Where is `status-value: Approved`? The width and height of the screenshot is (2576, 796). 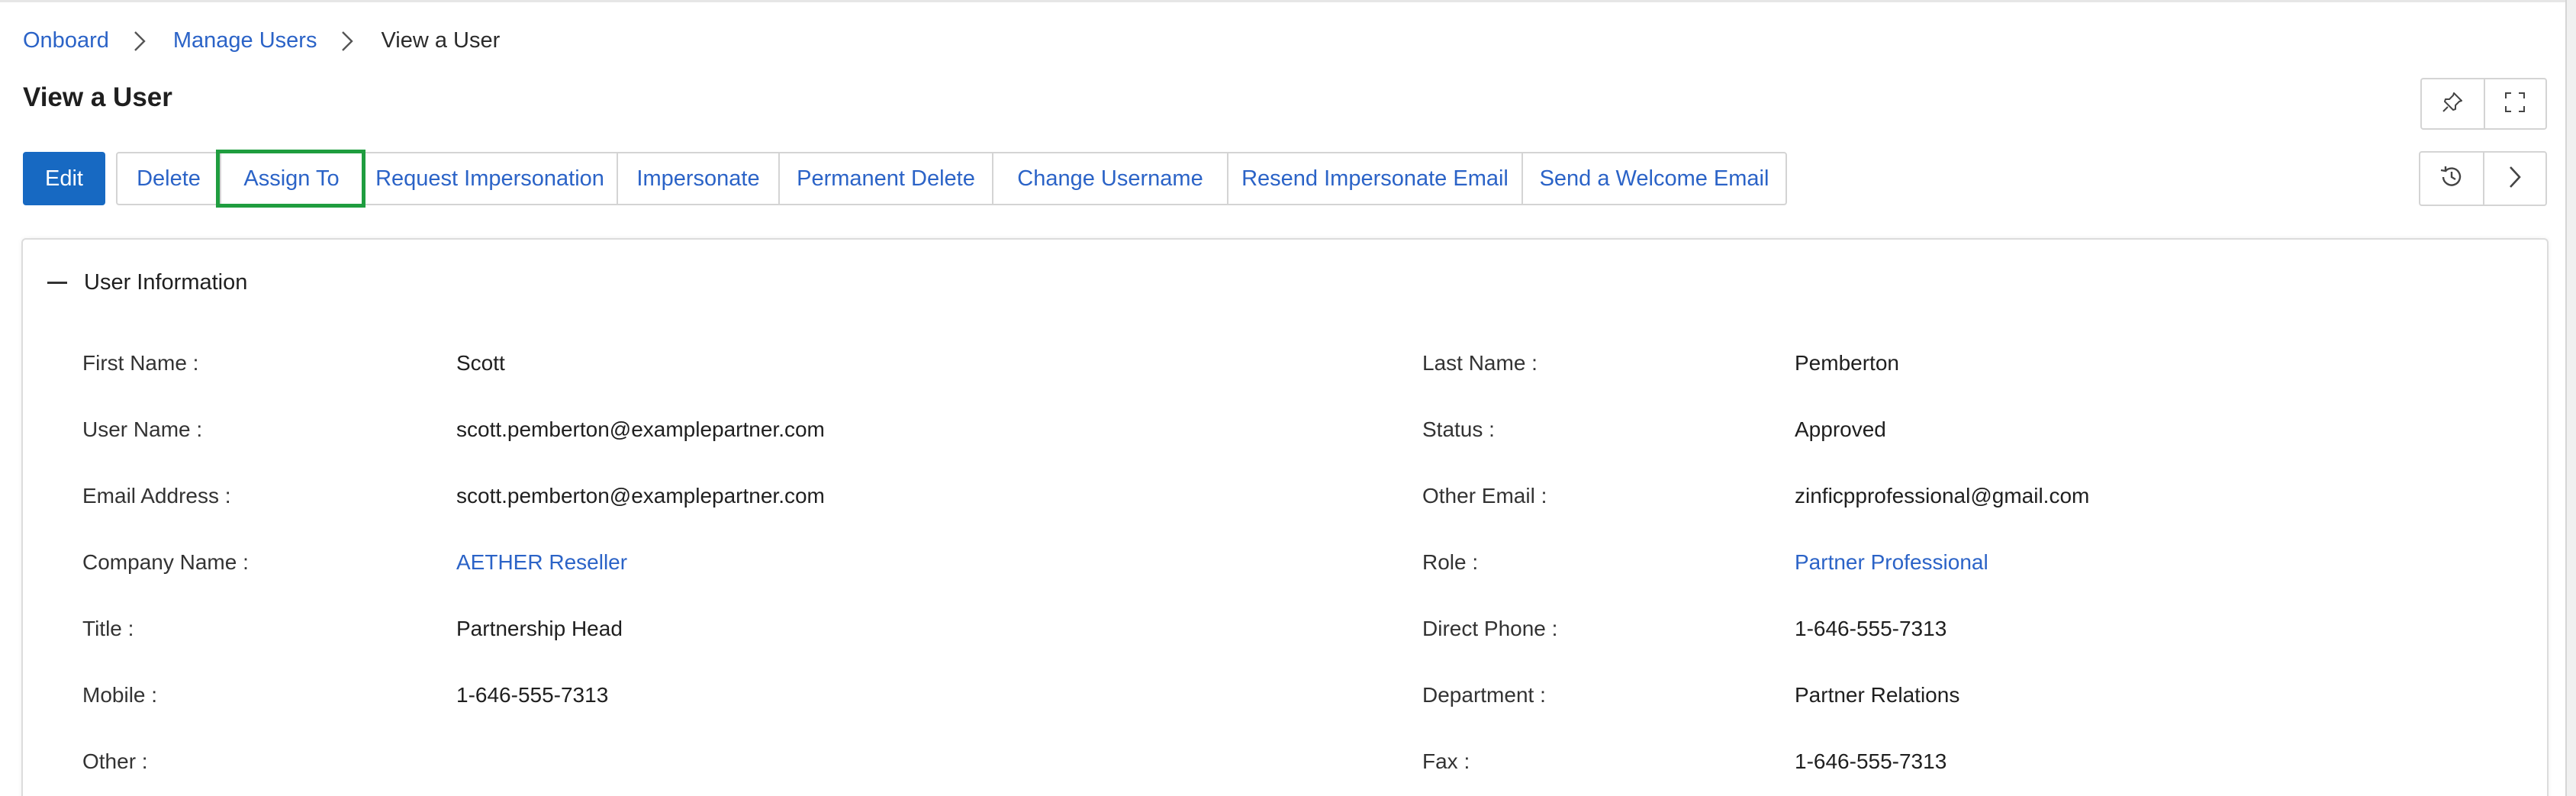 status-value: Approved is located at coordinates (1840, 429).